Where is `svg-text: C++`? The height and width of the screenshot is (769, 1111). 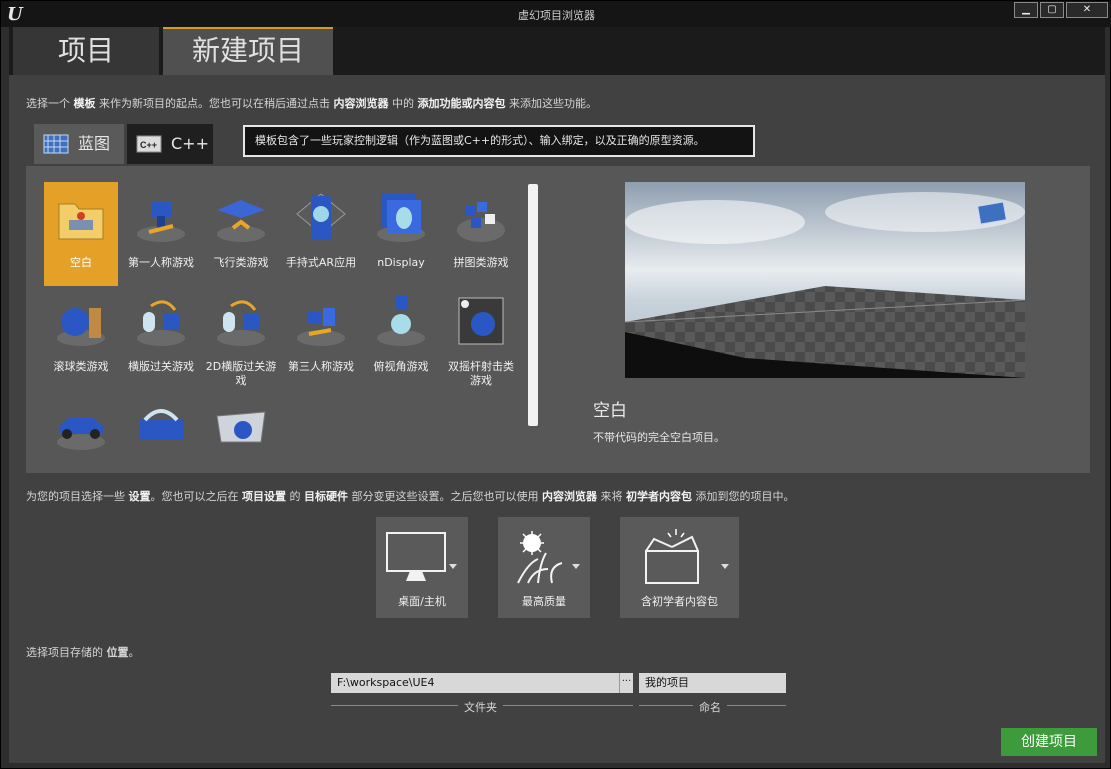 svg-text: C++ is located at coordinates (148, 145).